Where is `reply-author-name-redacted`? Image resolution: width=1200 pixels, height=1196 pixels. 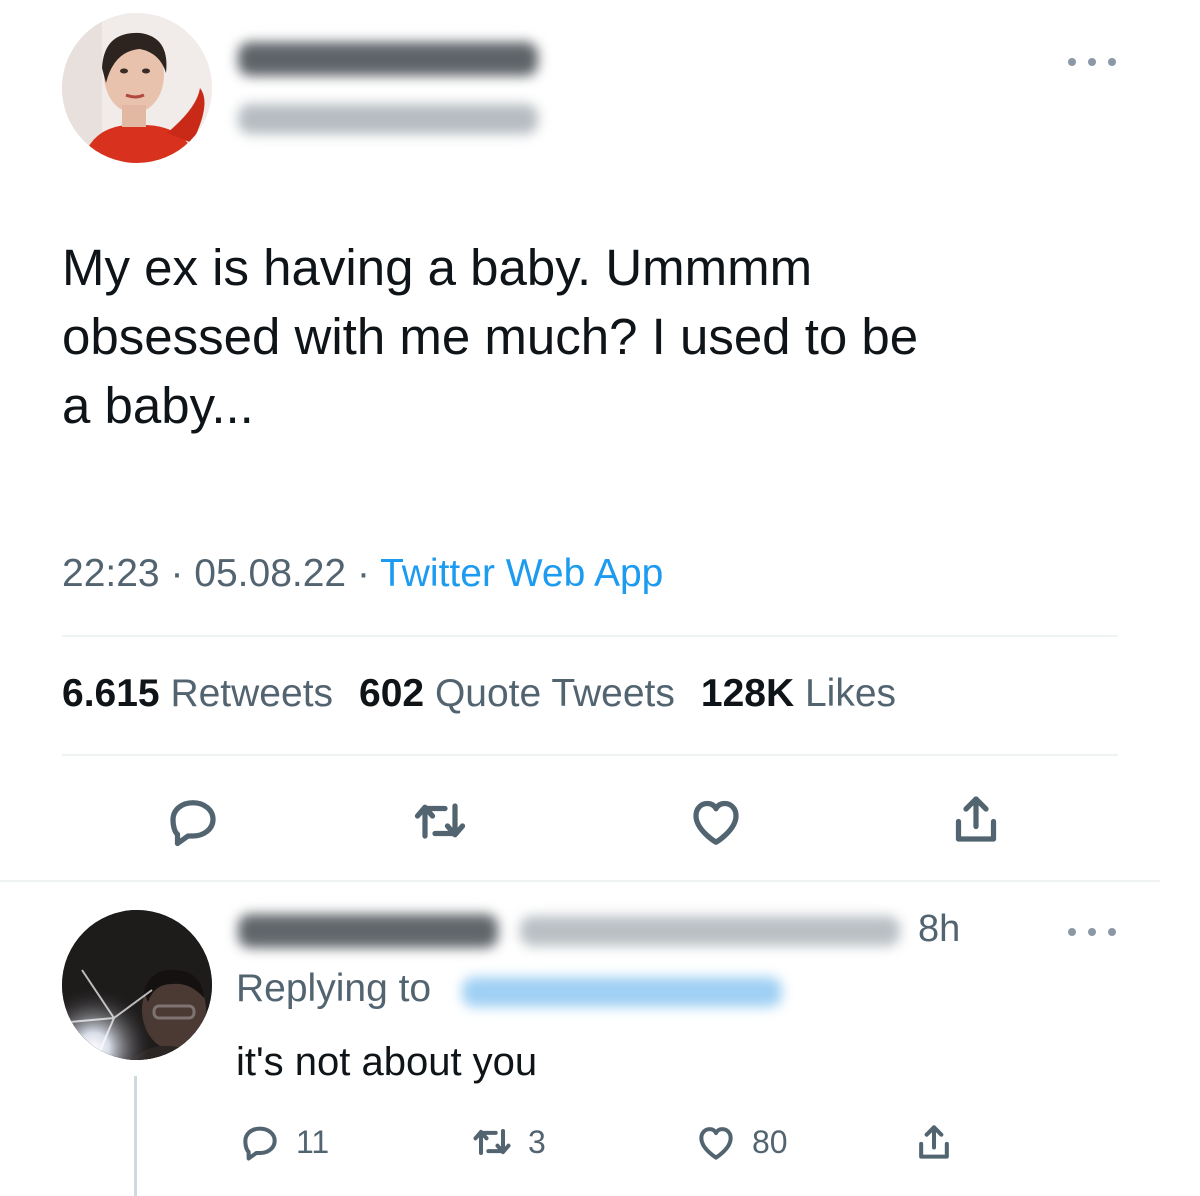
reply-author-name-redacted is located at coordinates (368, 931).